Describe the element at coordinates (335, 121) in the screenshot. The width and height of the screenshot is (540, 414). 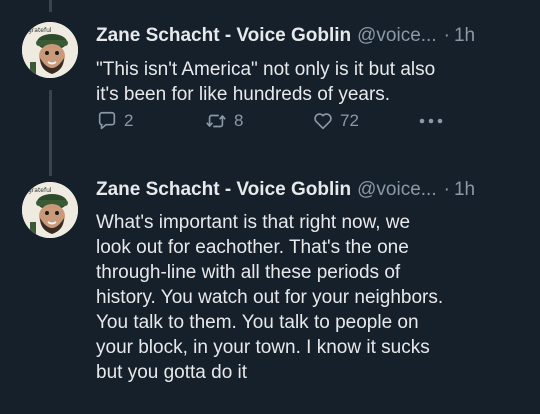
I see `like-button: 72` at that location.